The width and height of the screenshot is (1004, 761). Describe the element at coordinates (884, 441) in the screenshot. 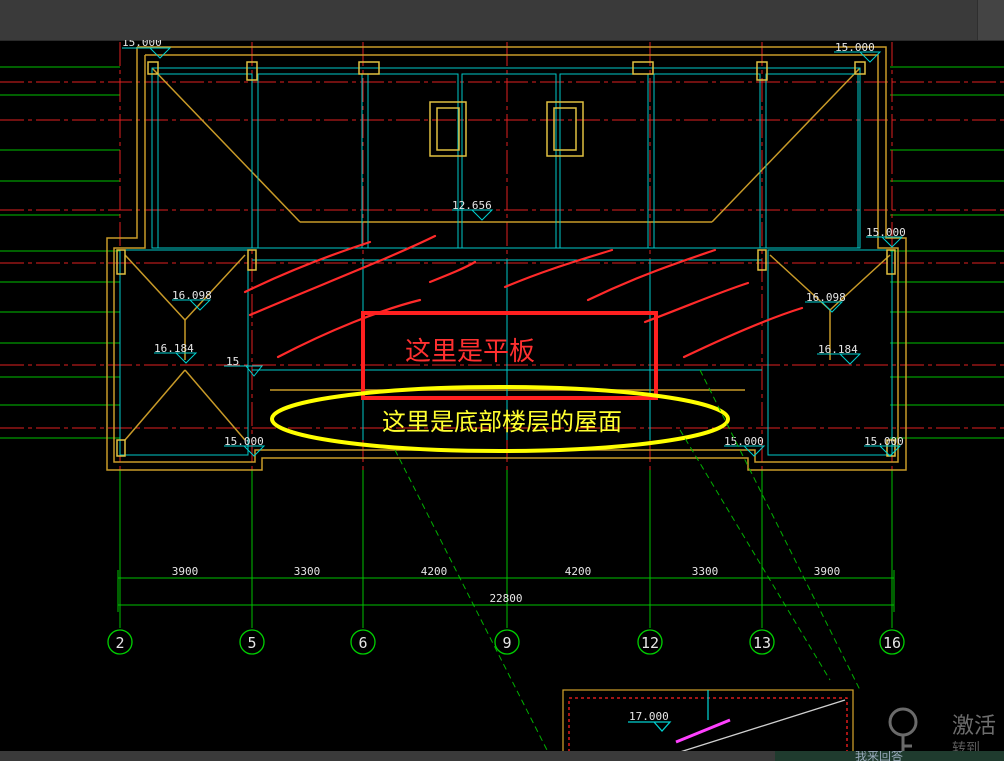

I see `elev-bottom-right: 15.000` at that location.